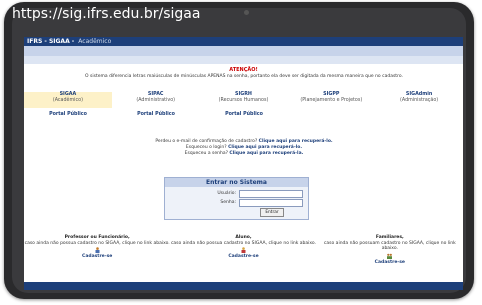  Describe the element at coordinates (296, 141) in the screenshot. I see `recover-email-link: Clique aqui para recuperá-lo.` at that location.